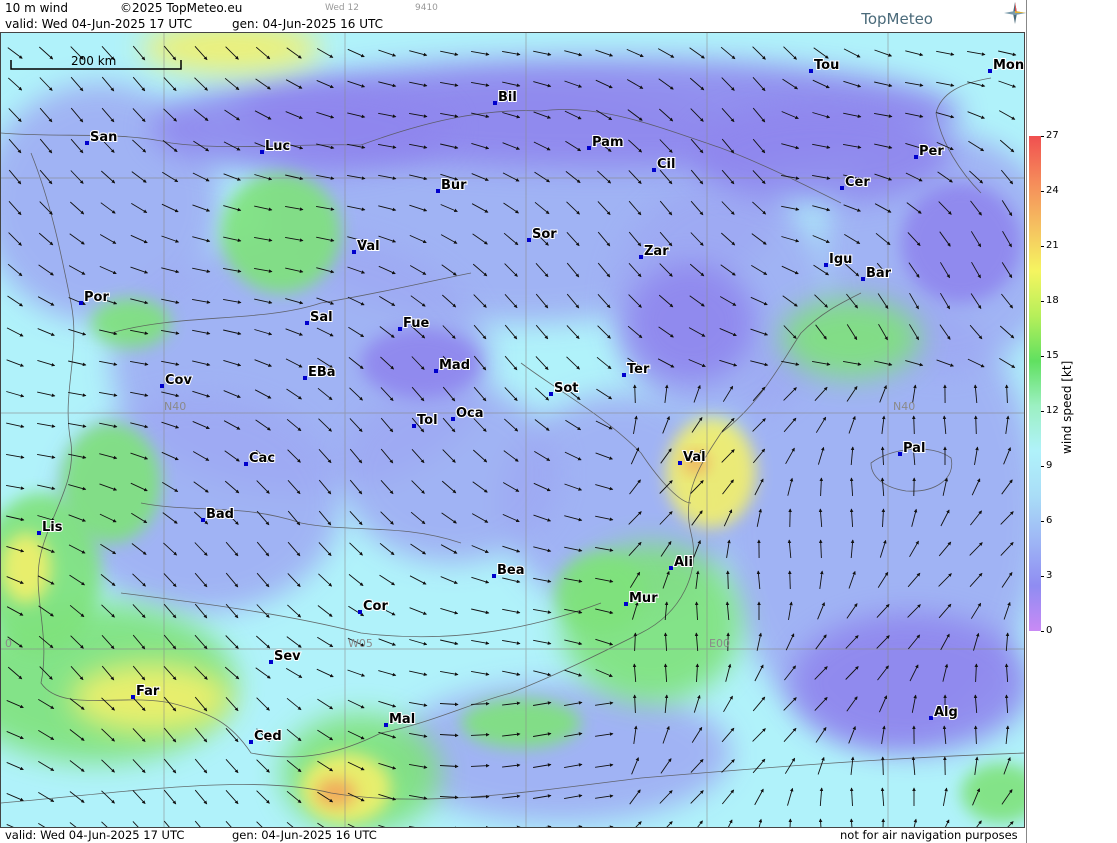 Image resolution: width=1117 pixels, height=843 pixels. I want to click on svg-text: EBa, so click(322, 372).